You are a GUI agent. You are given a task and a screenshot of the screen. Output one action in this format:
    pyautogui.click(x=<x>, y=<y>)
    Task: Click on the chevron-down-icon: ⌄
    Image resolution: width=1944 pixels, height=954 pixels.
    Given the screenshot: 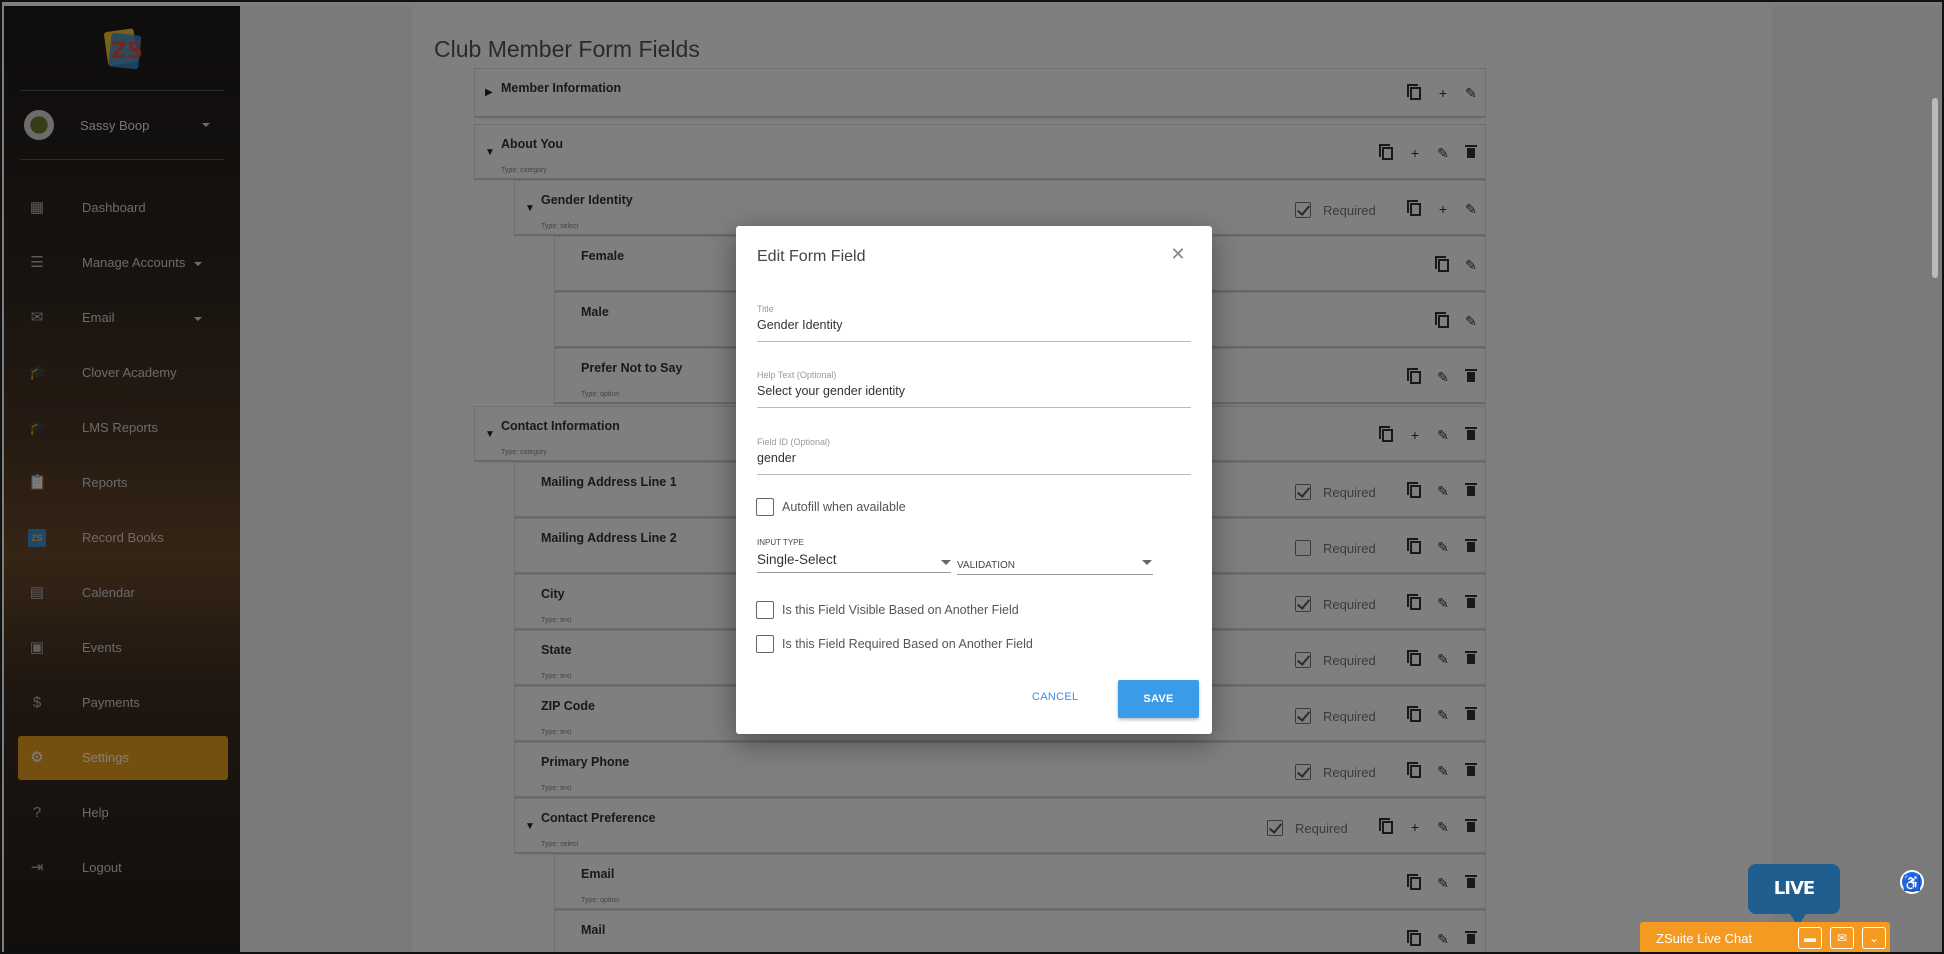 What is the action you would take?
    pyautogui.click(x=1874, y=938)
    